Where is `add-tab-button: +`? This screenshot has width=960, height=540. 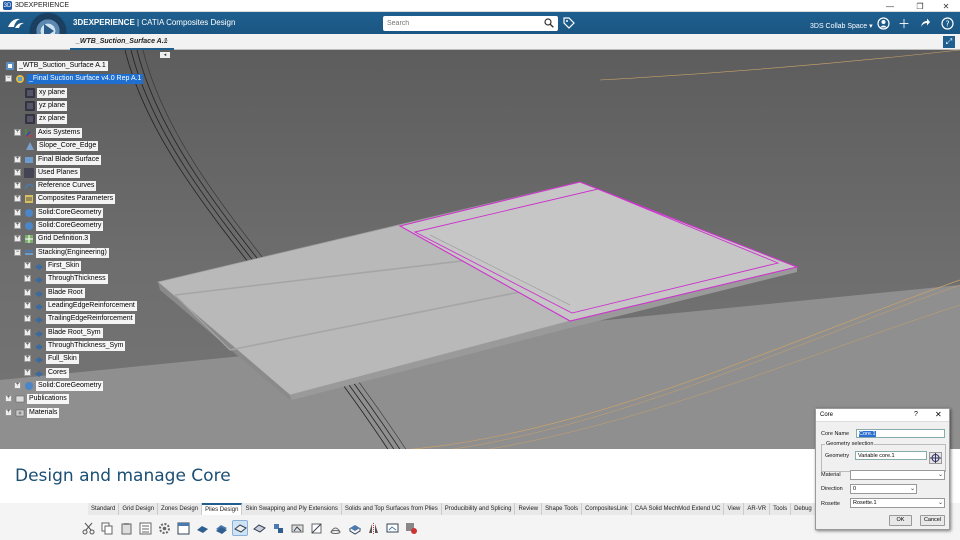 add-tab-button: + is located at coordinates (165, 41).